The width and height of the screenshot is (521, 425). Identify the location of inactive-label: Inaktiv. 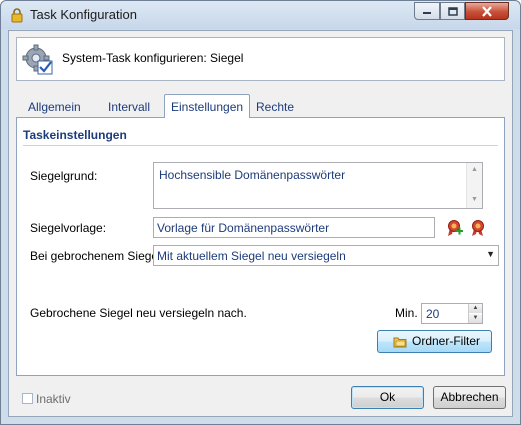
(53, 399).